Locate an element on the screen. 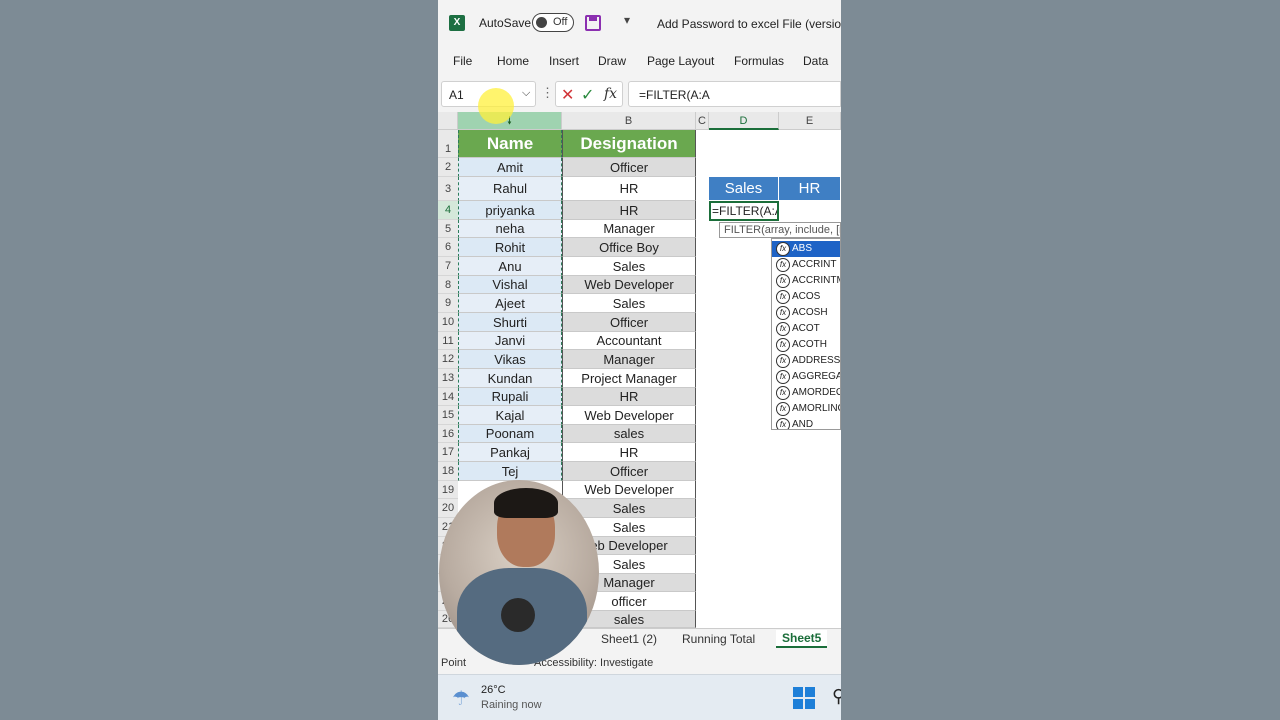 The image size is (1280, 720). tab-running-total: Running Total is located at coordinates (718, 639).